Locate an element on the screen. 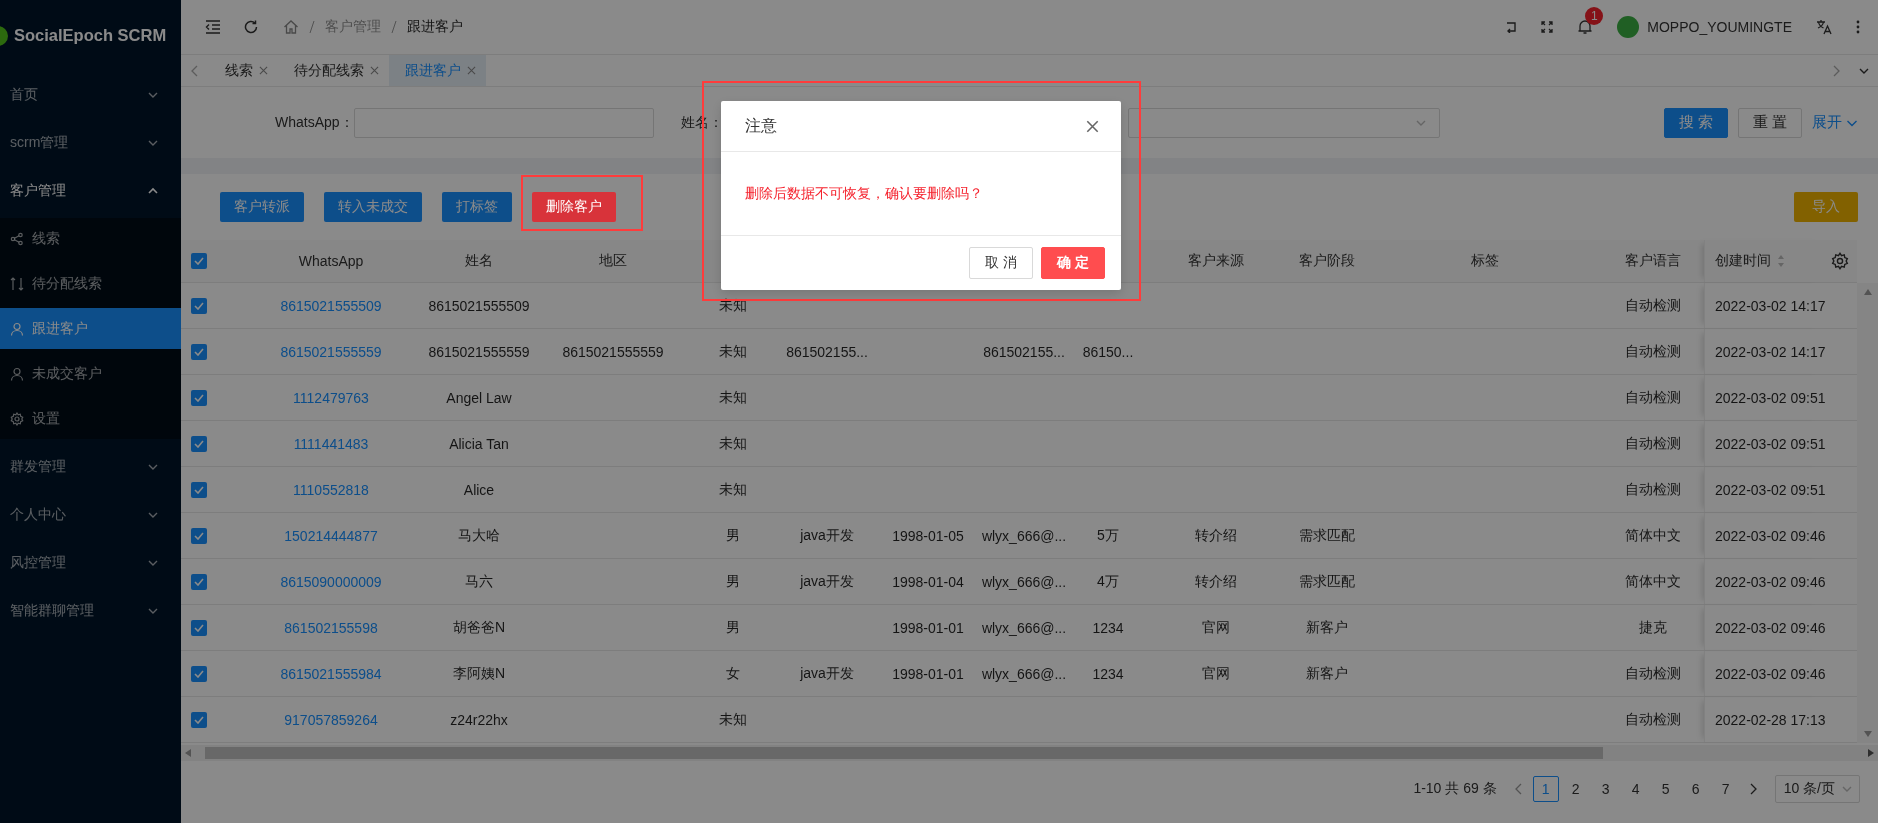  phone-link: 8615090000009 is located at coordinates (331, 581).